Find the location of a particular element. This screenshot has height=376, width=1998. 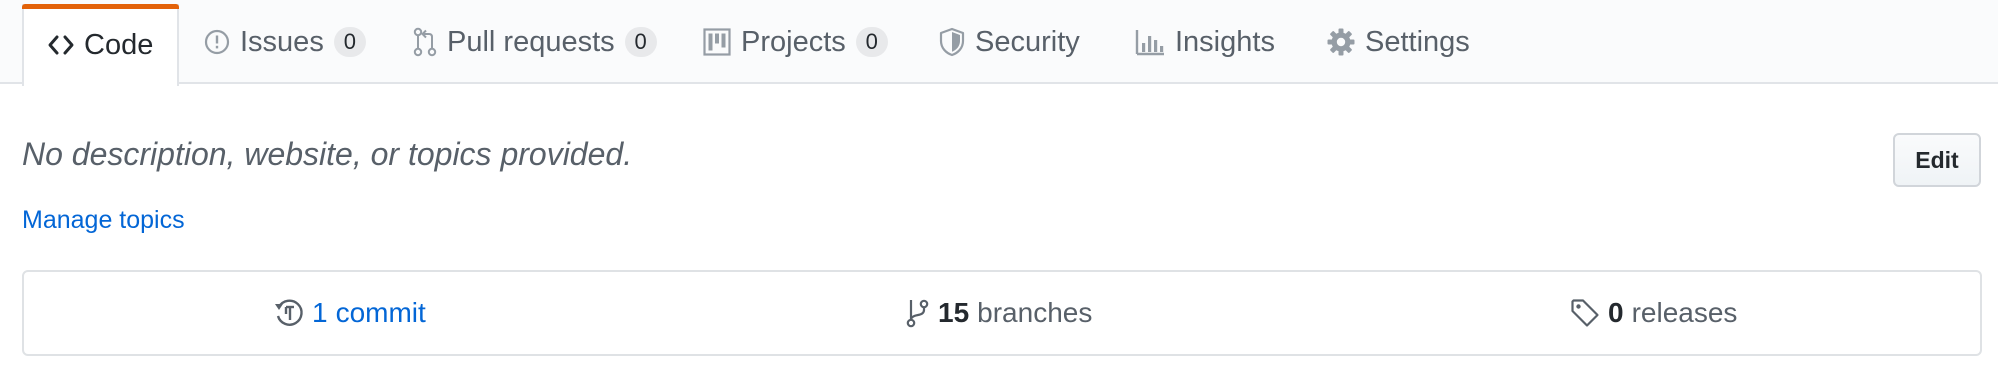

tab-settings: Settings is located at coordinates (1398, 42).